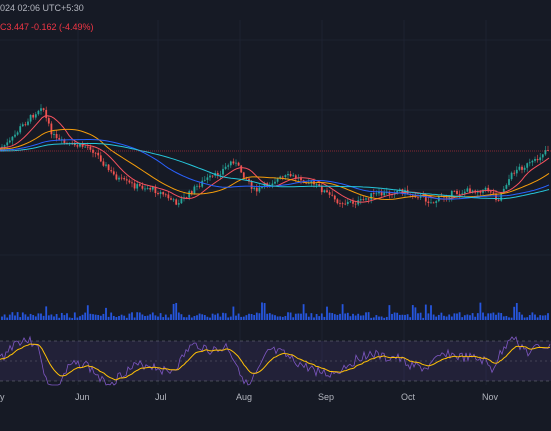  What do you see at coordinates (82, 397) in the screenshot?
I see `time-axis-label: Jun` at bounding box center [82, 397].